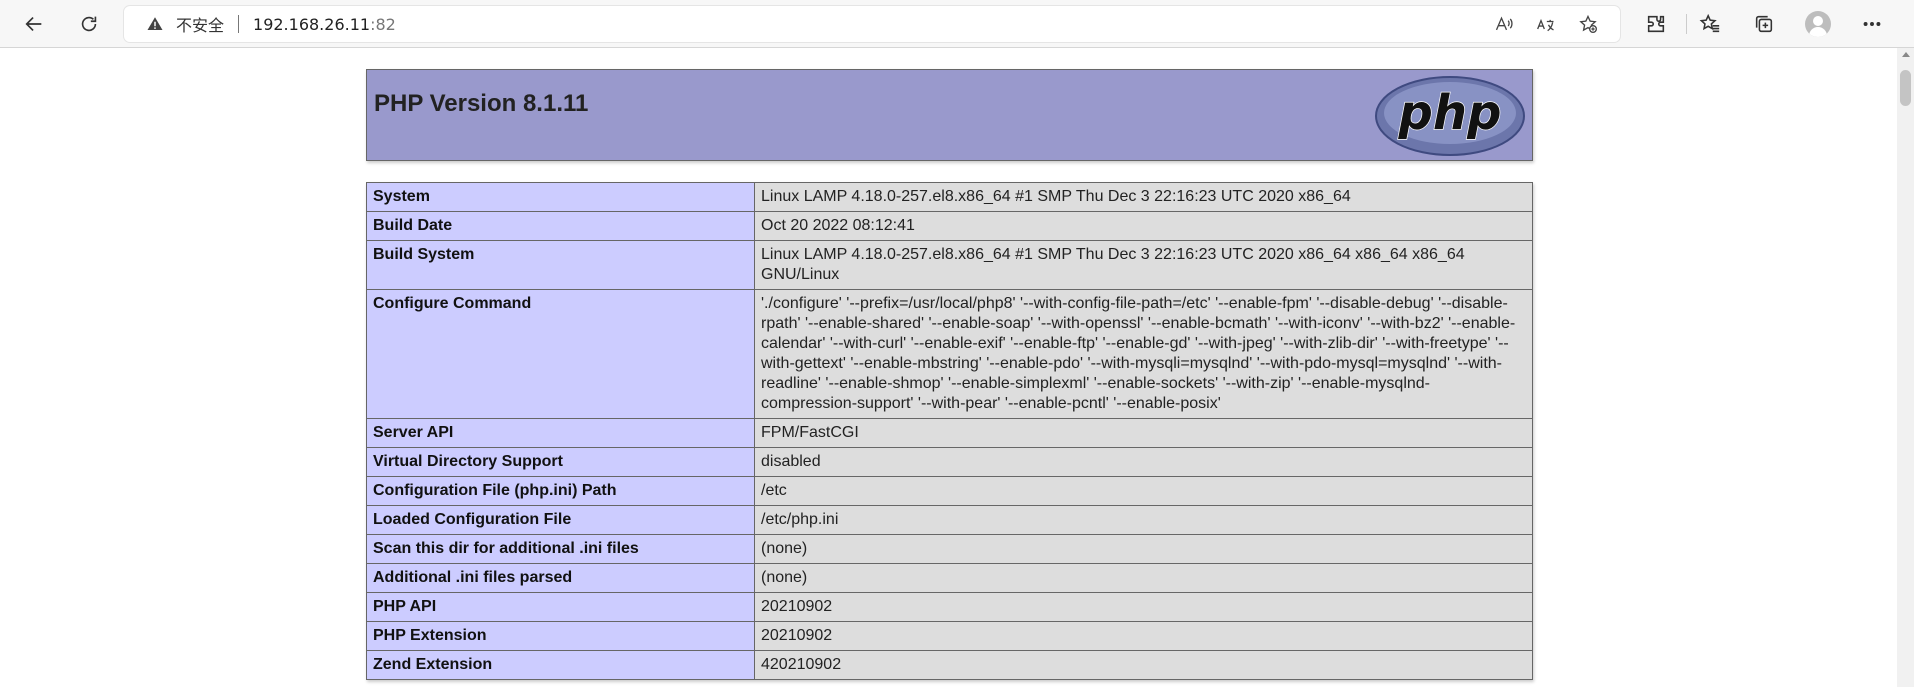 The width and height of the screenshot is (1914, 687). What do you see at coordinates (560, 265) in the screenshot?
I see `row-key: Build System` at bounding box center [560, 265].